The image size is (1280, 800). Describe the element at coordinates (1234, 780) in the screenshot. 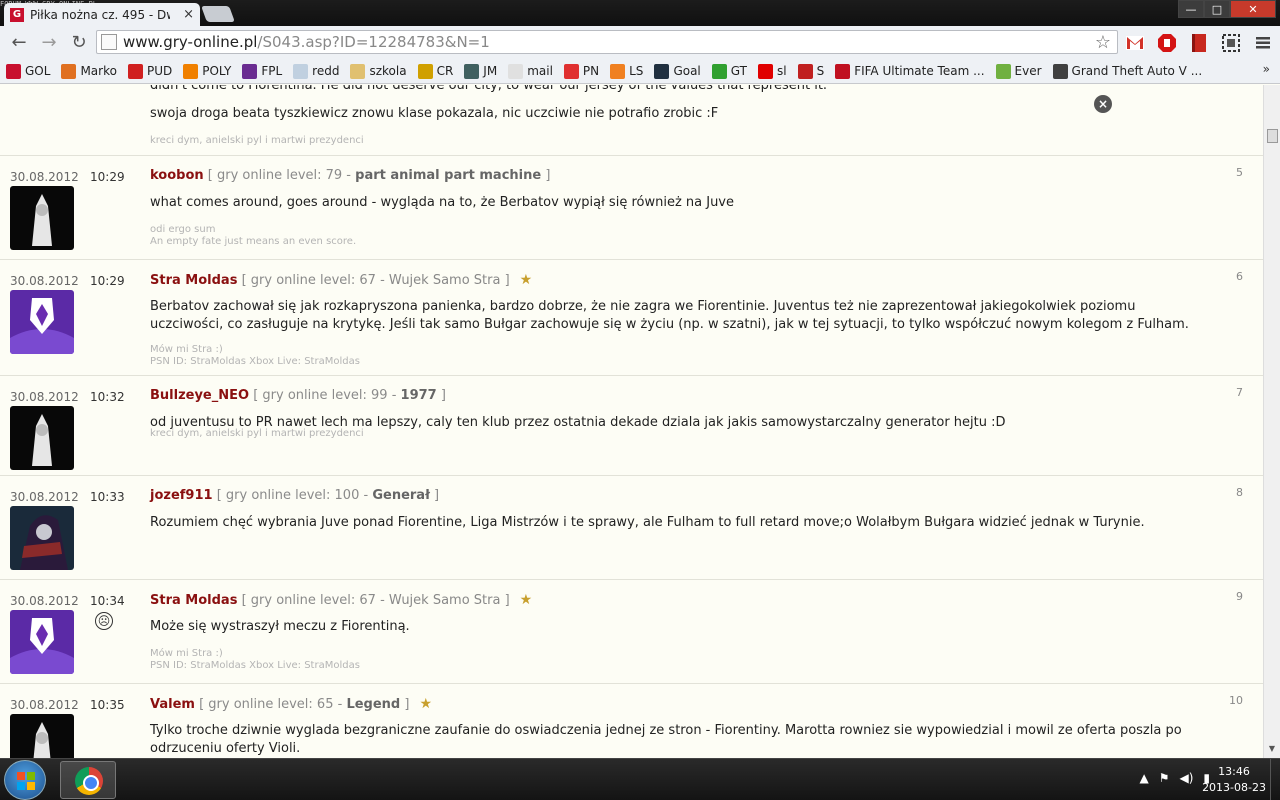

I see `system-clock: 13:46 2013-08-23` at that location.